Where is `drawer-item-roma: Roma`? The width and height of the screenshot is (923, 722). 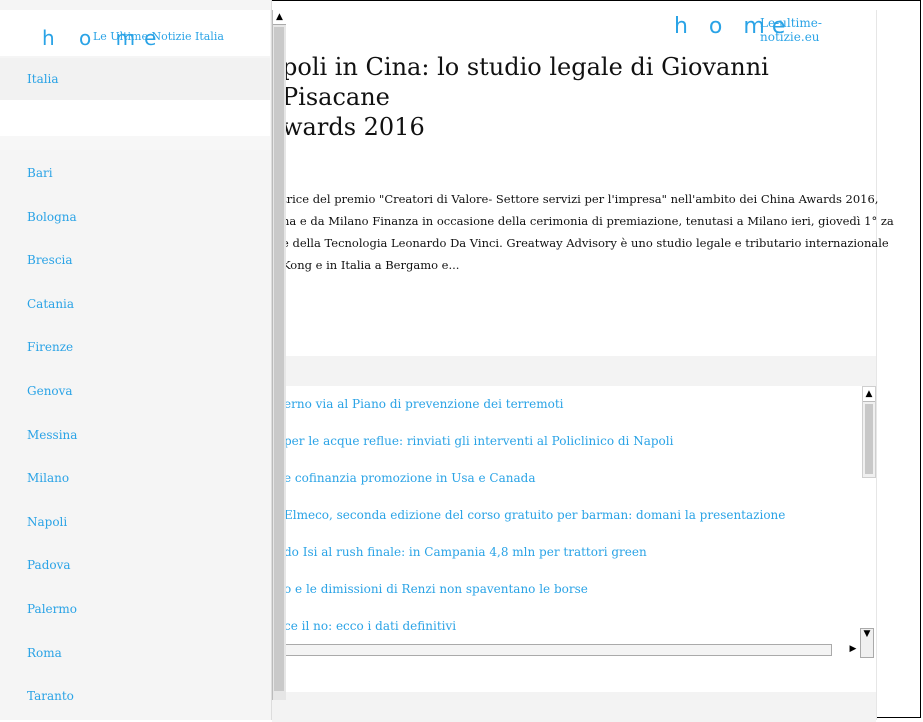 drawer-item-roma: Roma is located at coordinates (135, 654).